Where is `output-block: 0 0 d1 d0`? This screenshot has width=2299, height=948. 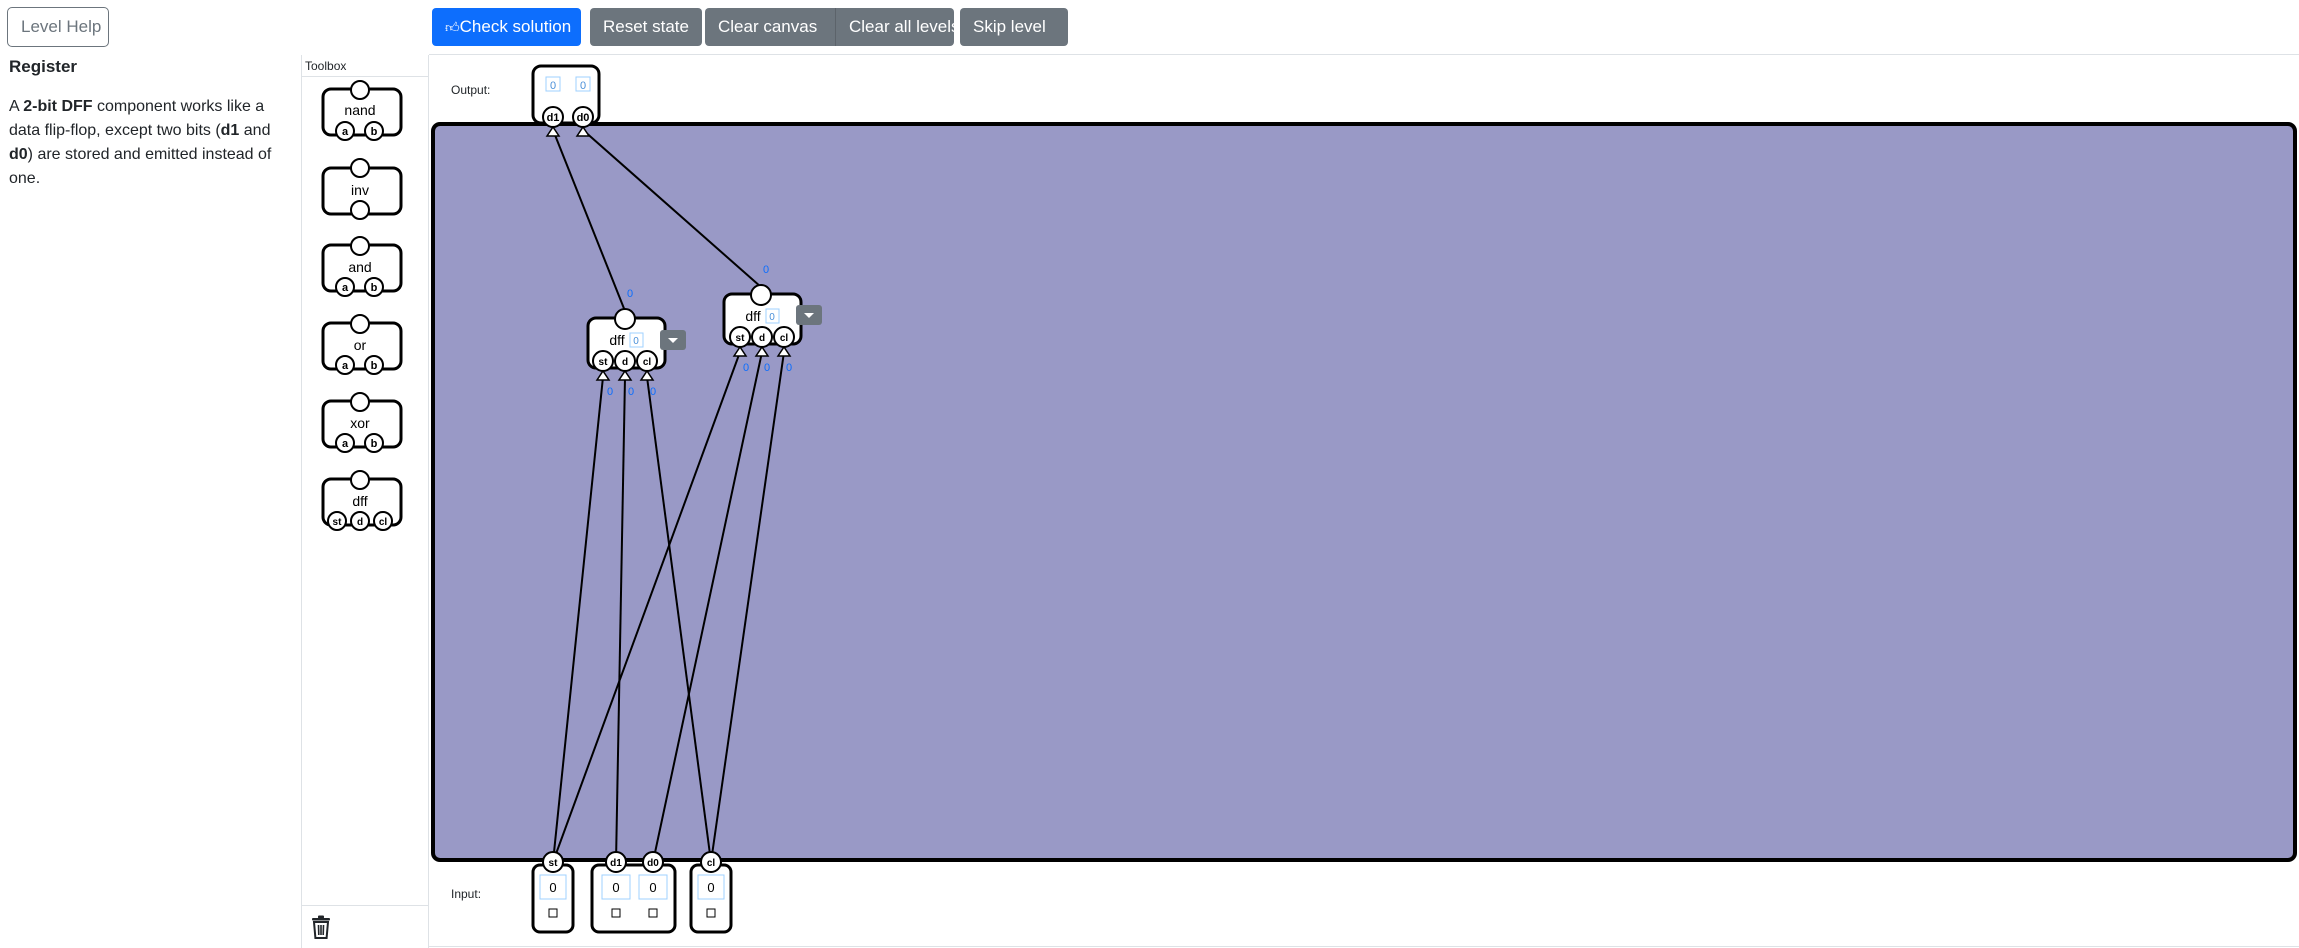 output-block: 0 0 d1 d0 is located at coordinates (566, 100).